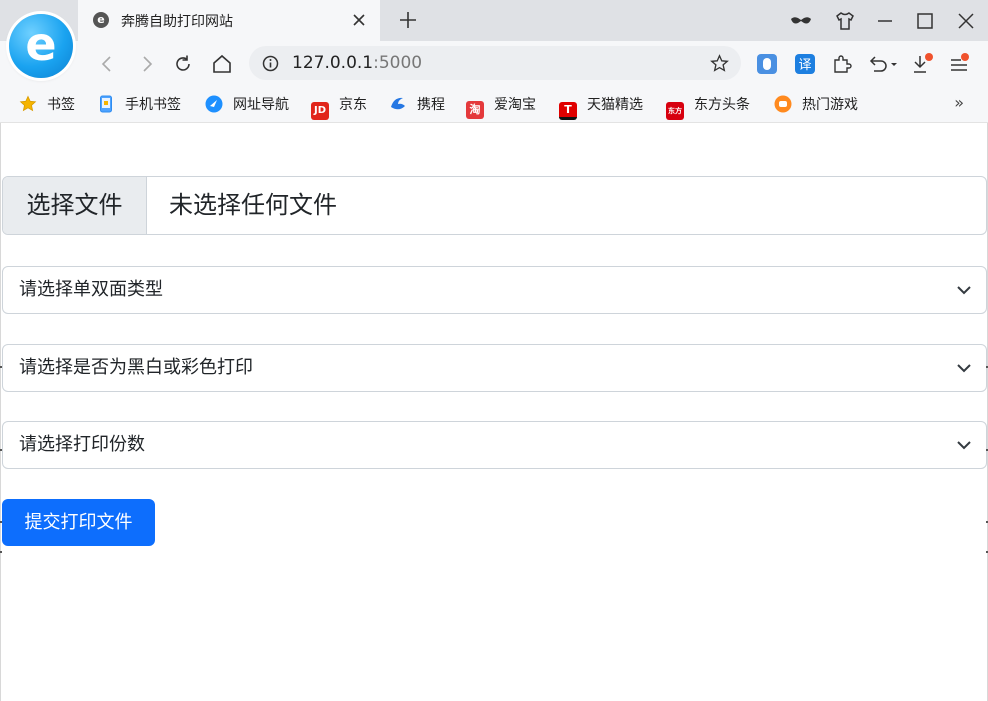  What do you see at coordinates (78, 522) in the screenshot?
I see `submit-print-button: 提交打印文件` at bounding box center [78, 522].